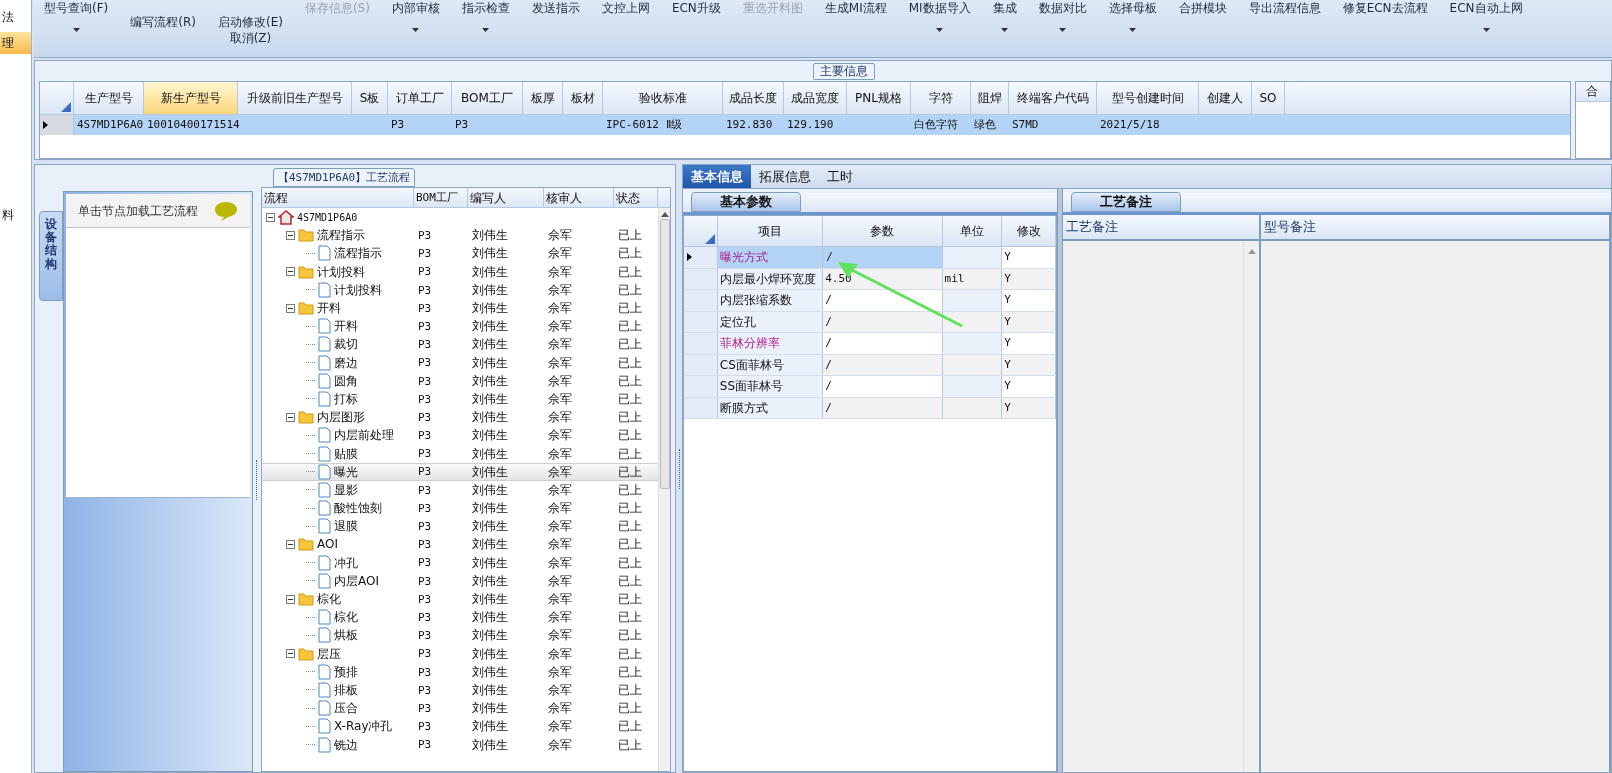 Image resolution: width=1612 pixels, height=773 pixels. Describe the element at coordinates (460, 635) in the screenshot. I see `tree-row: 烘板 P3 刘伟生 佘军 已上` at that location.